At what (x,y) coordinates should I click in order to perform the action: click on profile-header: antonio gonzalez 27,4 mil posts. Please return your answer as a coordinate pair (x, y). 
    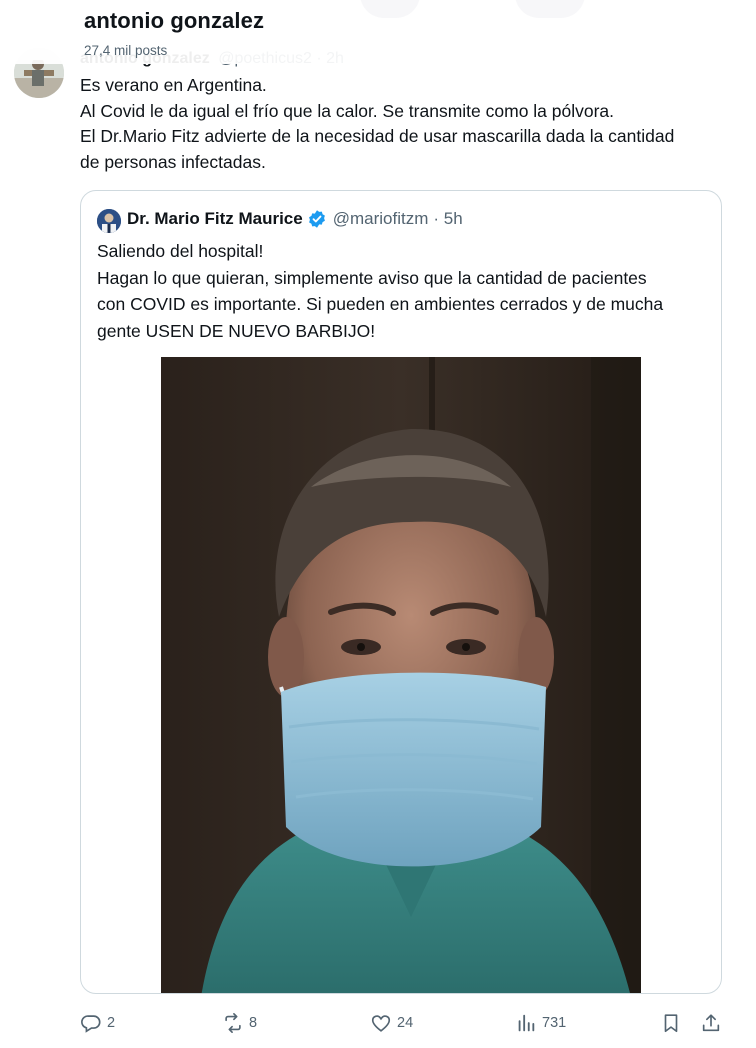
    Looking at the image, I should click on (378, 32).